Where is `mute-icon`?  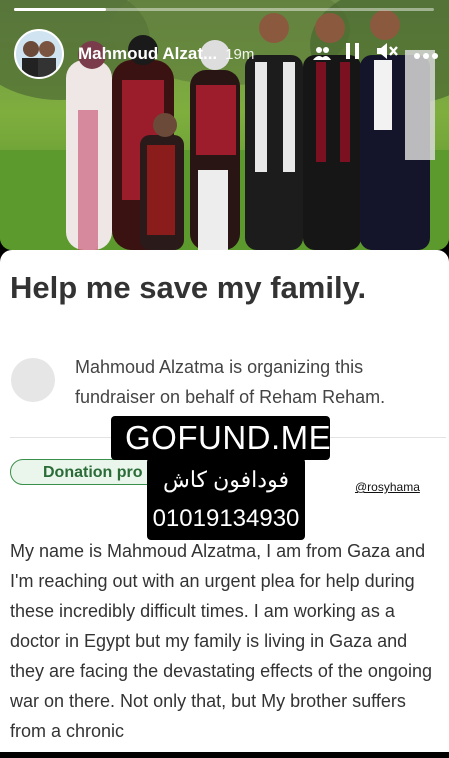
mute-icon is located at coordinates (387, 54).